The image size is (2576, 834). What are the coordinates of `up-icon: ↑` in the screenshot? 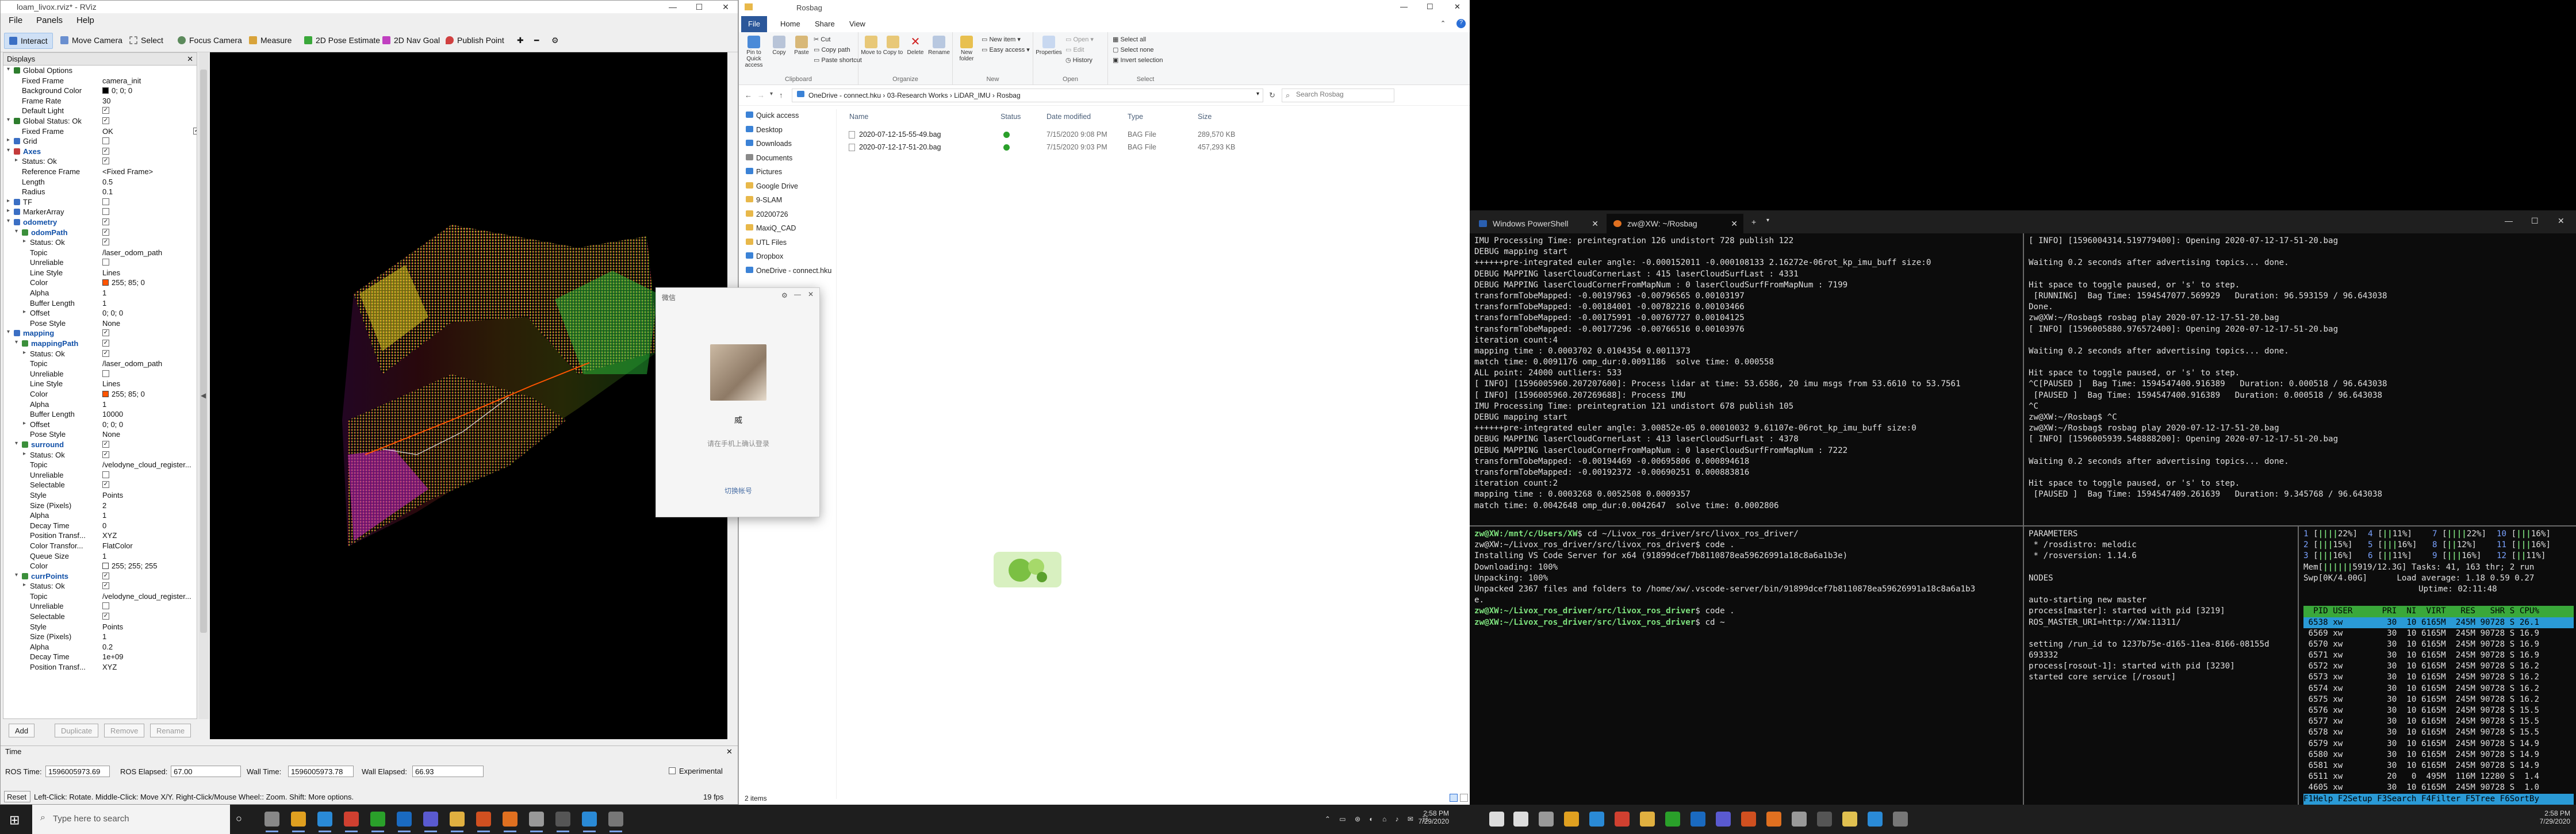 It's located at (781, 95).